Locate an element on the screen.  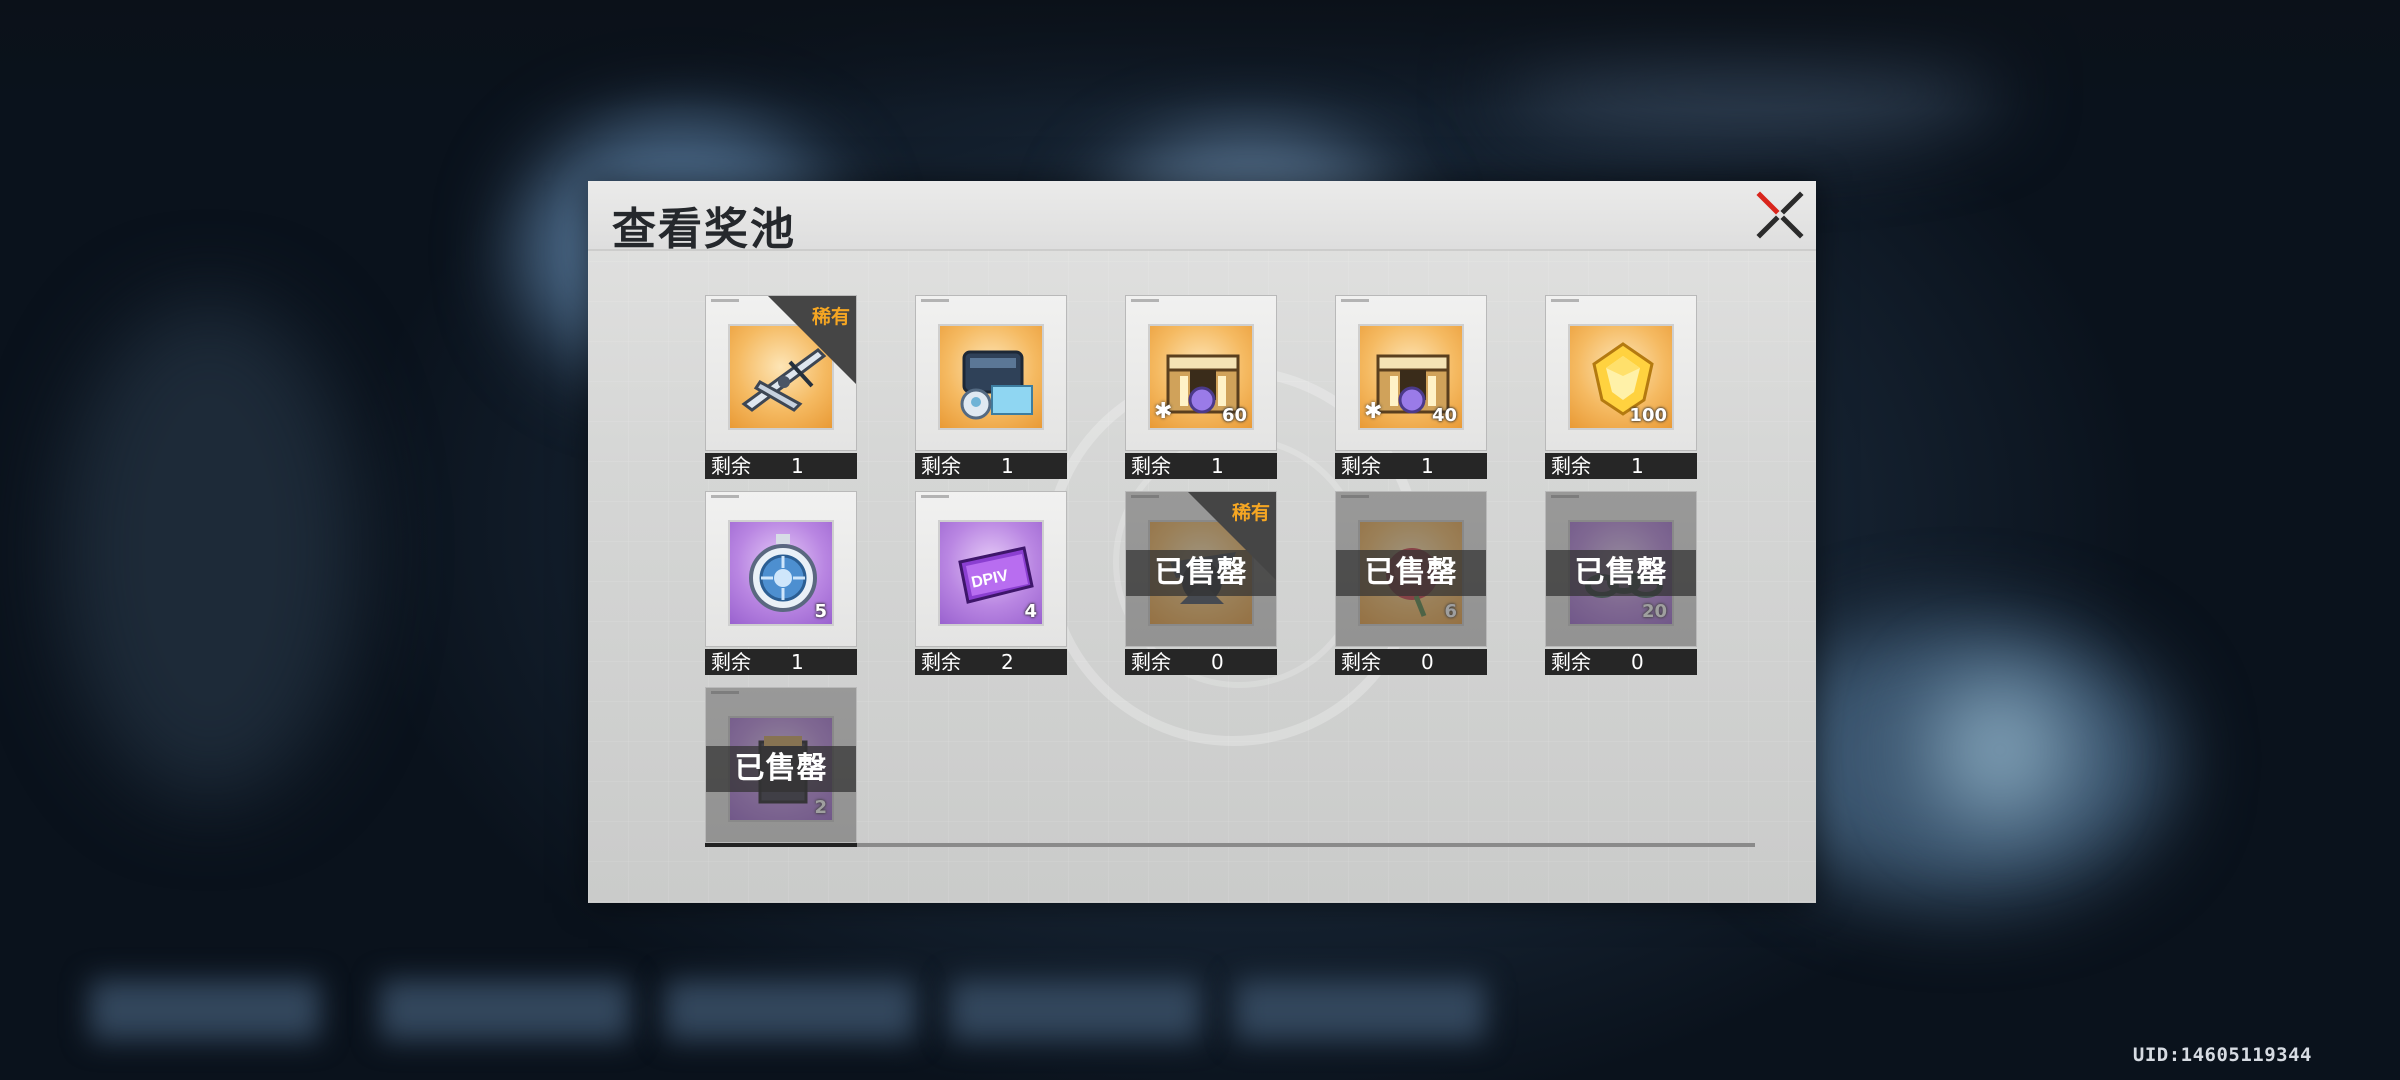
prize-slot: 20已售罄剩余 0 is located at coordinates (1621, 583).